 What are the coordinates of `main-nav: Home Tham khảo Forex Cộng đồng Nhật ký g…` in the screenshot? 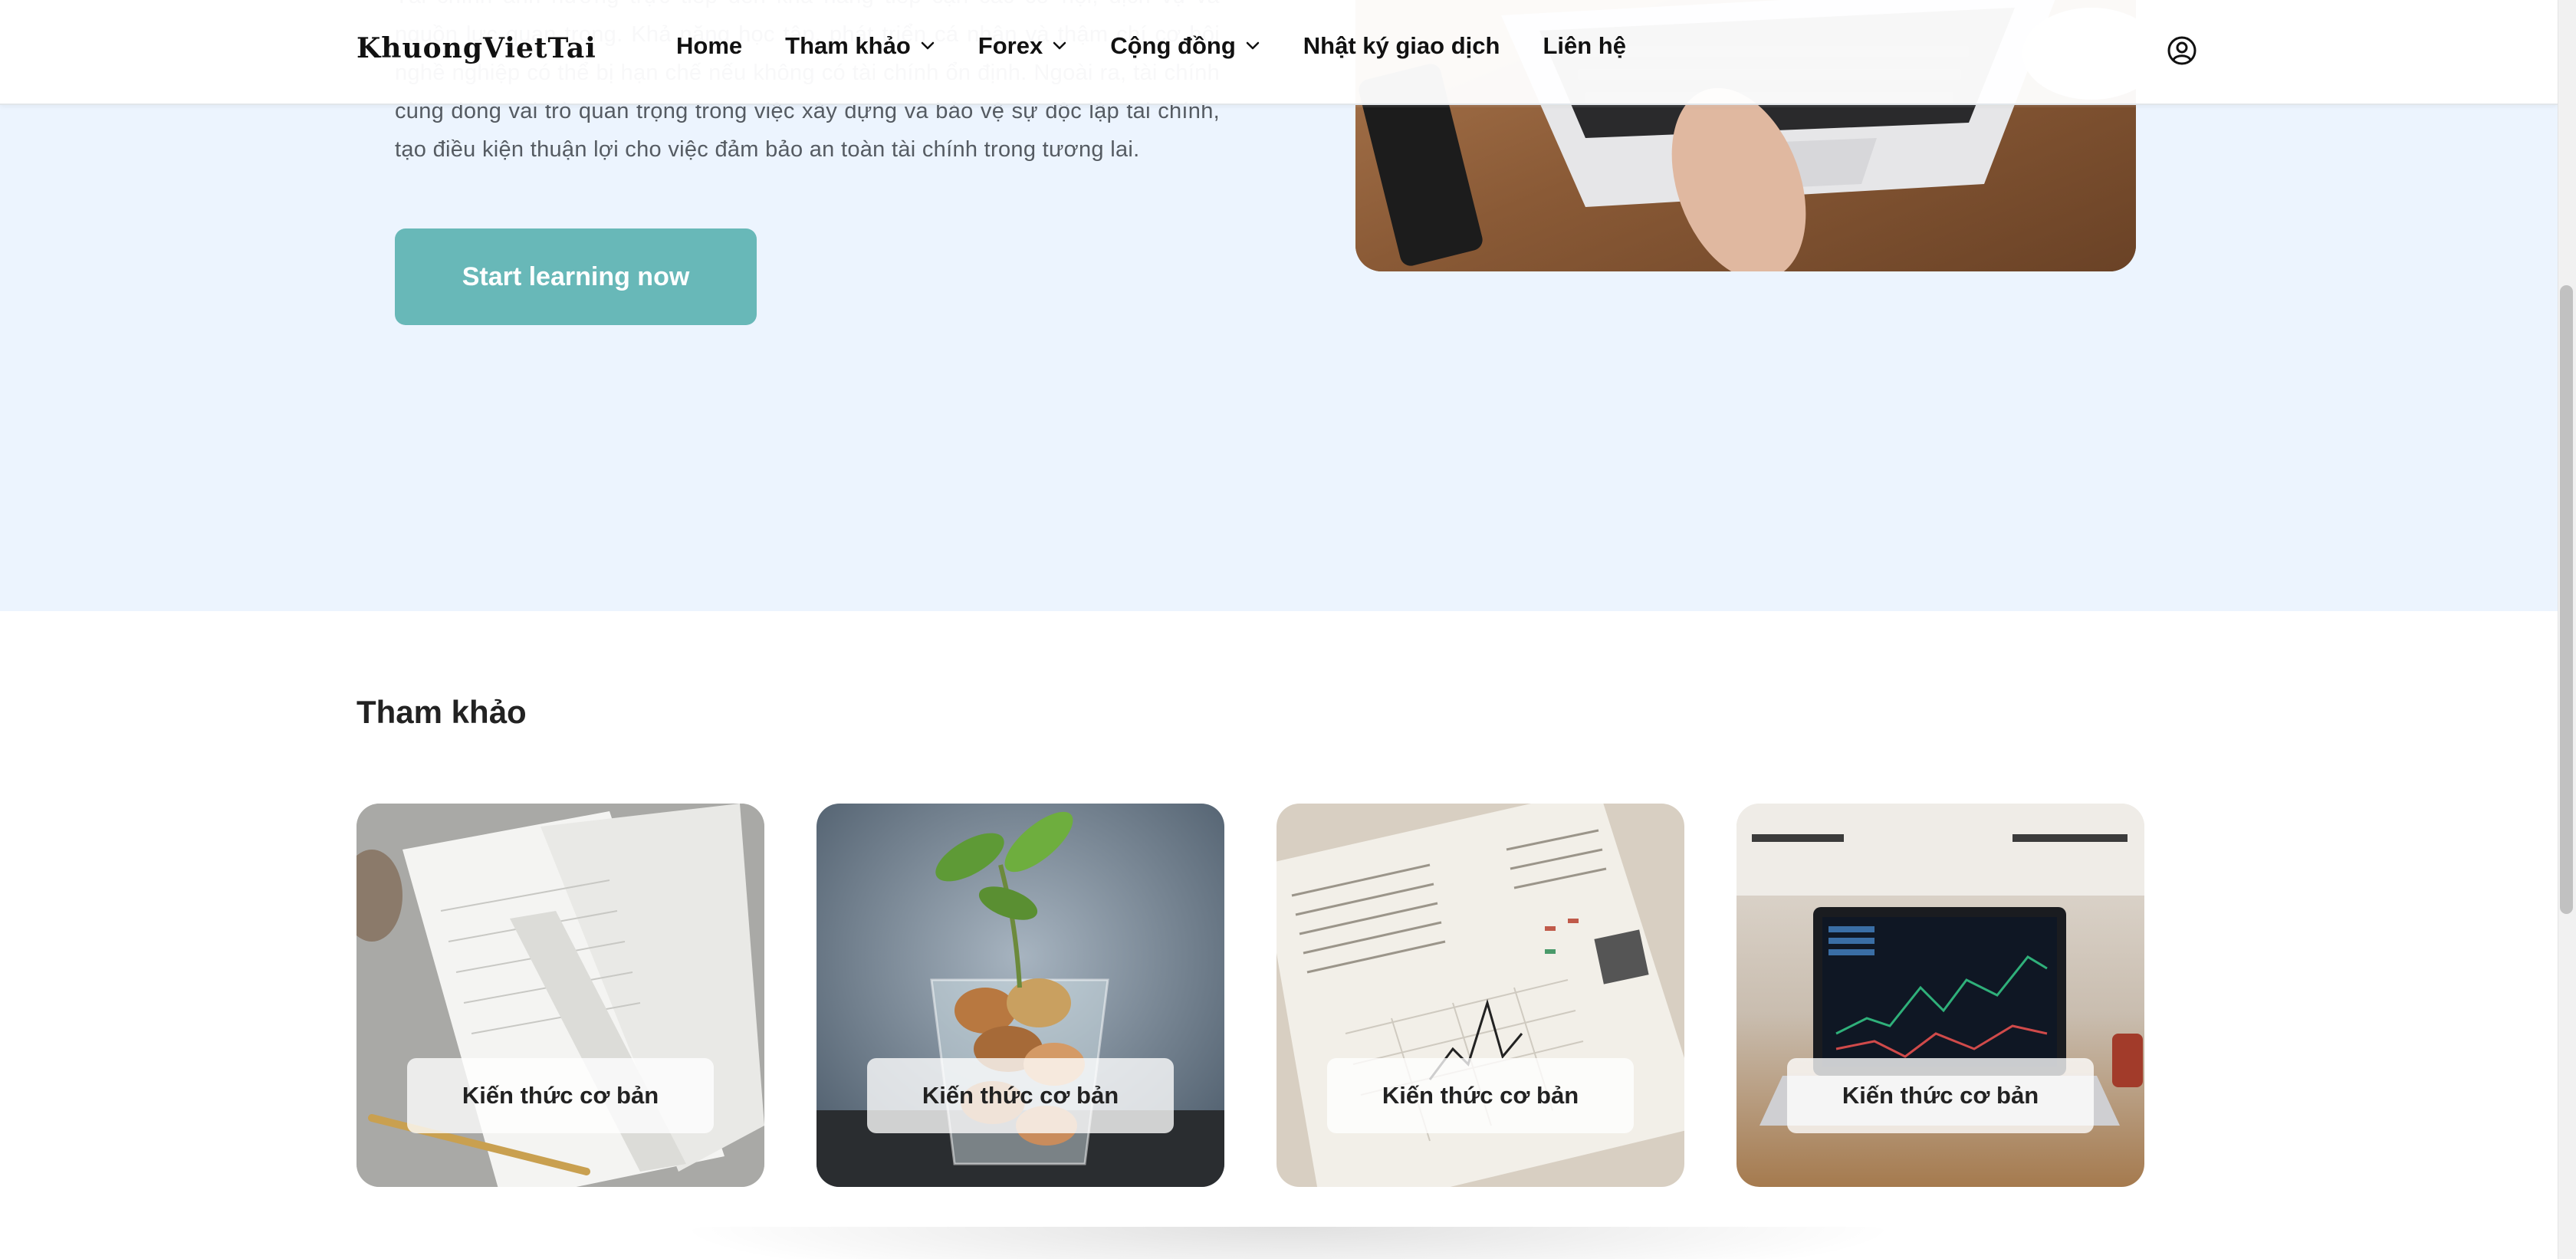 It's located at (1151, 46).